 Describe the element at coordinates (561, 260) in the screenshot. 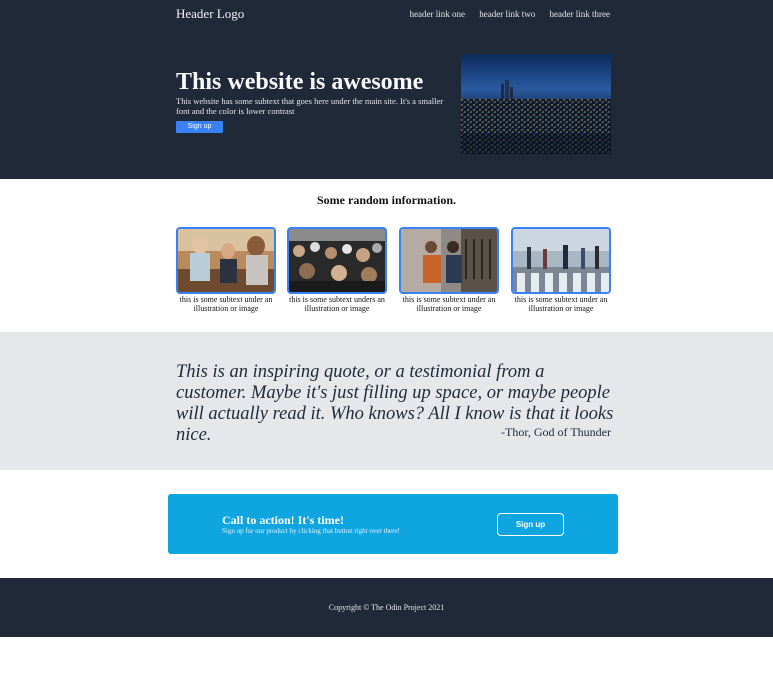

I see `crosswalk-crowd-image` at that location.